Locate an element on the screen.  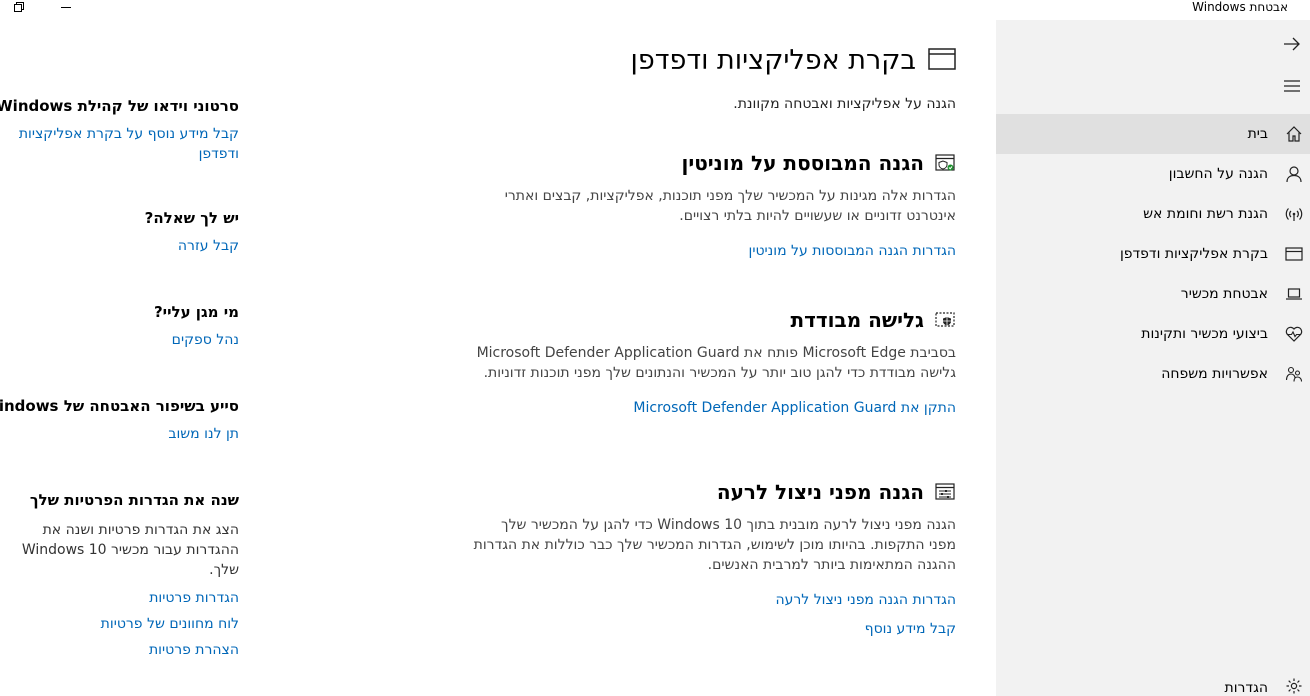
hamburger-menu-icon is located at coordinates (1292, 86).